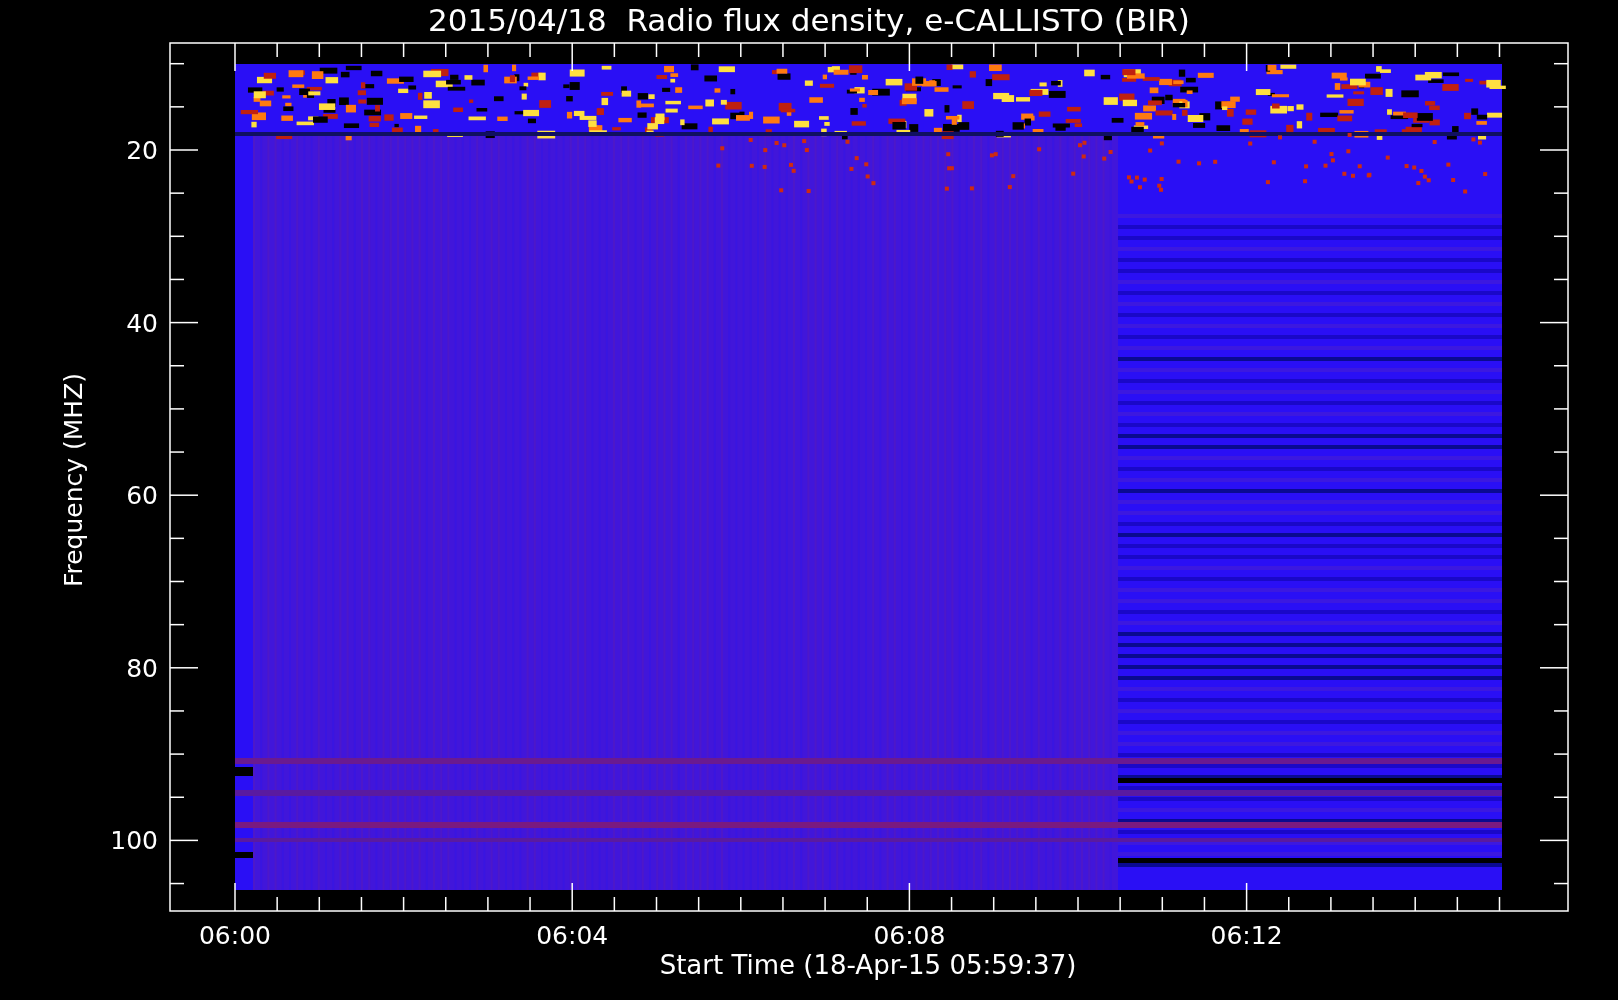 This screenshot has height=1000, width=1618. Describe the element at coordinates (809, 20) in the screenshot. I see `chart-title: 2015/04/18 Radio flux density, e-CALLISTO (BIR)` at that location.